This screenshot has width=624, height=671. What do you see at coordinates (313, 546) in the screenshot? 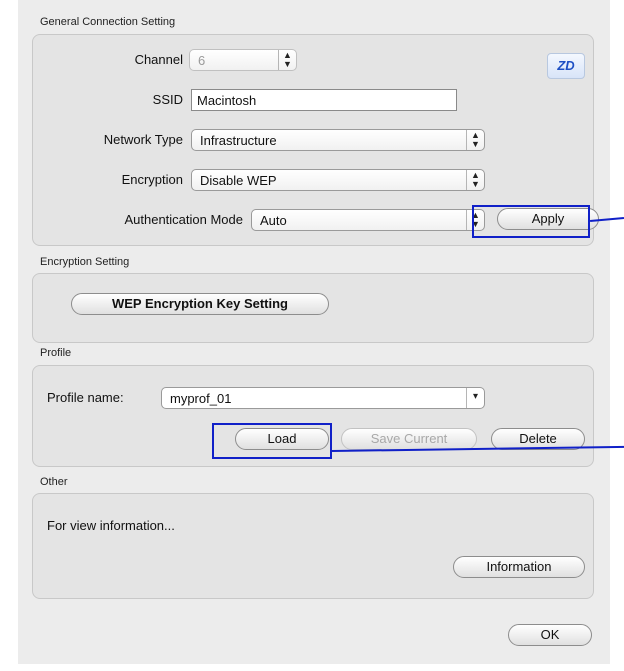
I see `other-group: For view information... Information` at bounding box center [313, 546].